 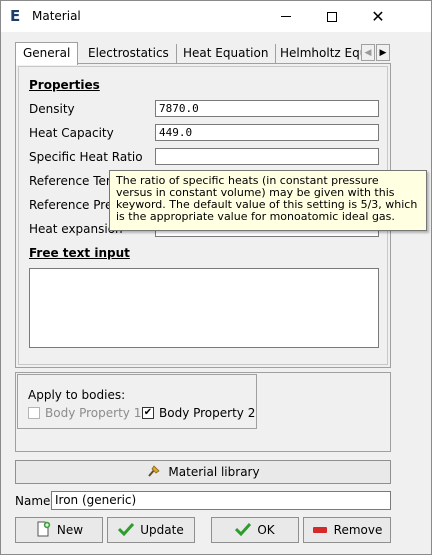 What do you see at coordinates (56, 16) in the screenshot?
I see `window-title: Material` at bounding box center [56, 16].